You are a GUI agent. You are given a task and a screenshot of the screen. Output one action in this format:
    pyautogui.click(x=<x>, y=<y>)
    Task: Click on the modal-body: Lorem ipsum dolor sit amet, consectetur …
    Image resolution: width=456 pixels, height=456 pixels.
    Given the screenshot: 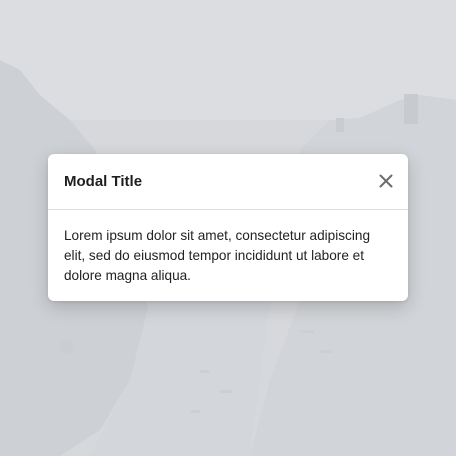 What is the action you would take?
    pyautogui.click(x=228, y=248)
    